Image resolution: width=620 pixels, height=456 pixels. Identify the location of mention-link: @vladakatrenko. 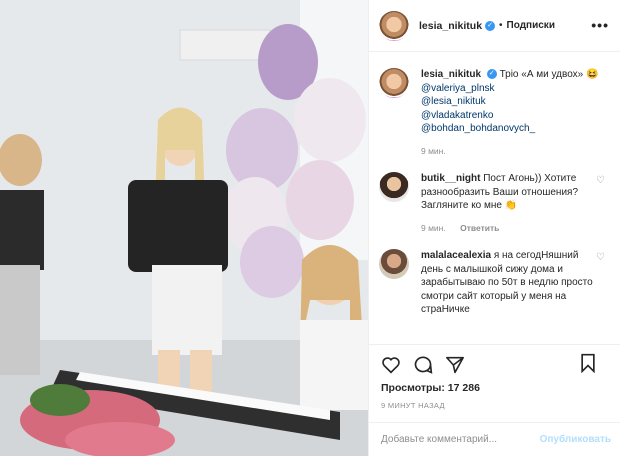
(510, 116).